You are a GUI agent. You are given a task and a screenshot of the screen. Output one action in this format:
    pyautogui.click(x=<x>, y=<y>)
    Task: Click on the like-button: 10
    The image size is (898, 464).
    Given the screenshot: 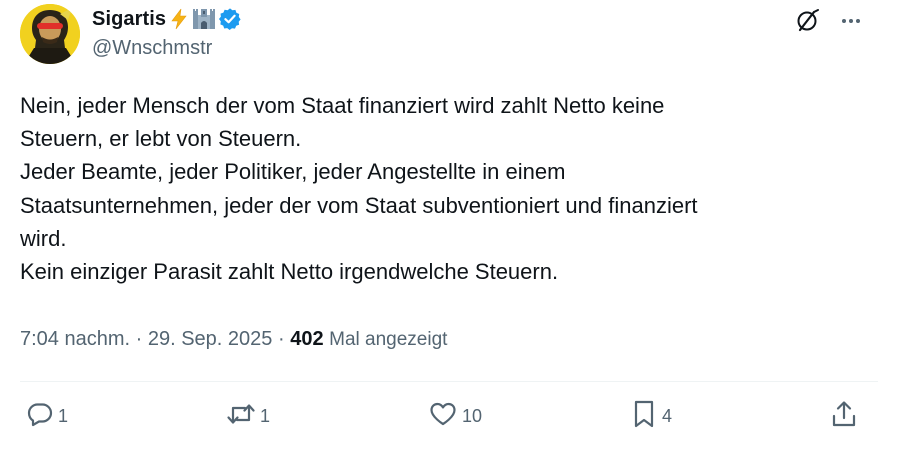 What is the action you would take?
    pyautogui.click(x=455, y=416)
    